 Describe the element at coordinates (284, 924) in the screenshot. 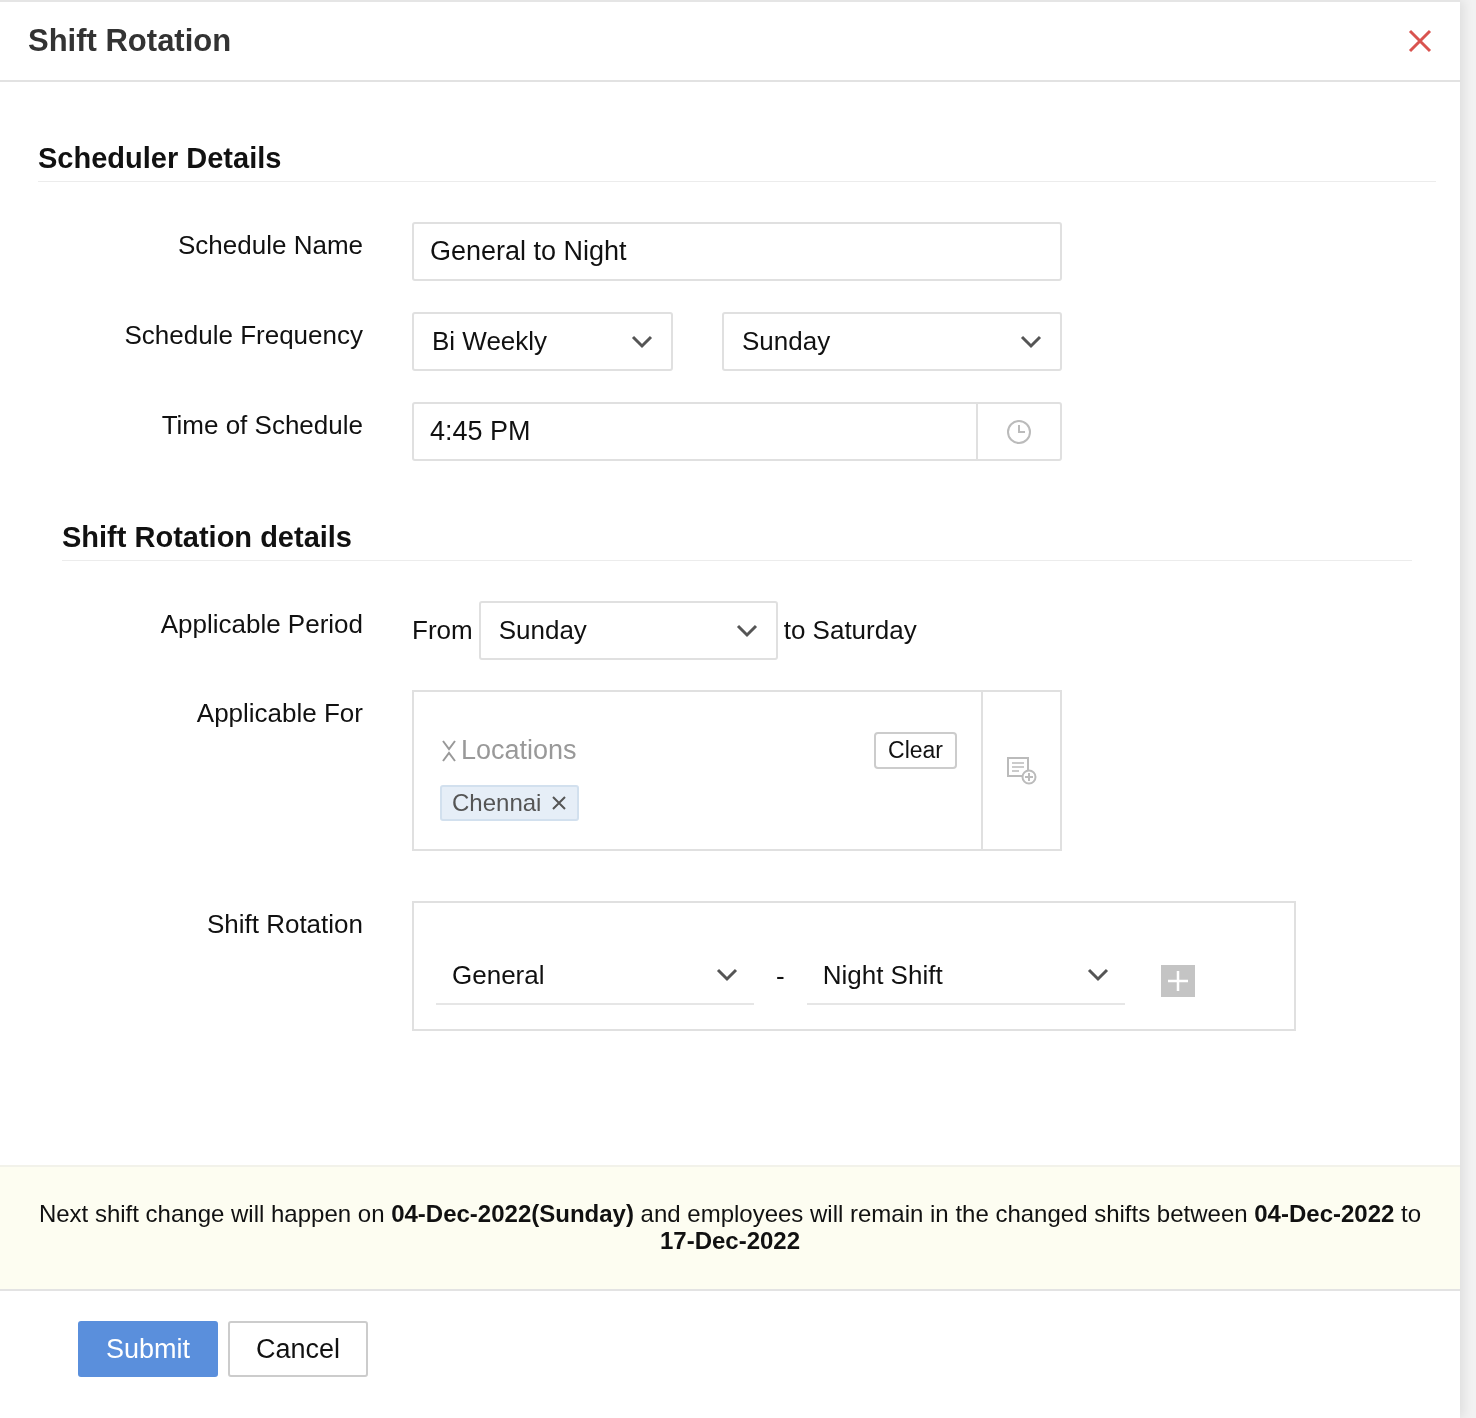

I see `field-label: Shift Rotation` at that location.